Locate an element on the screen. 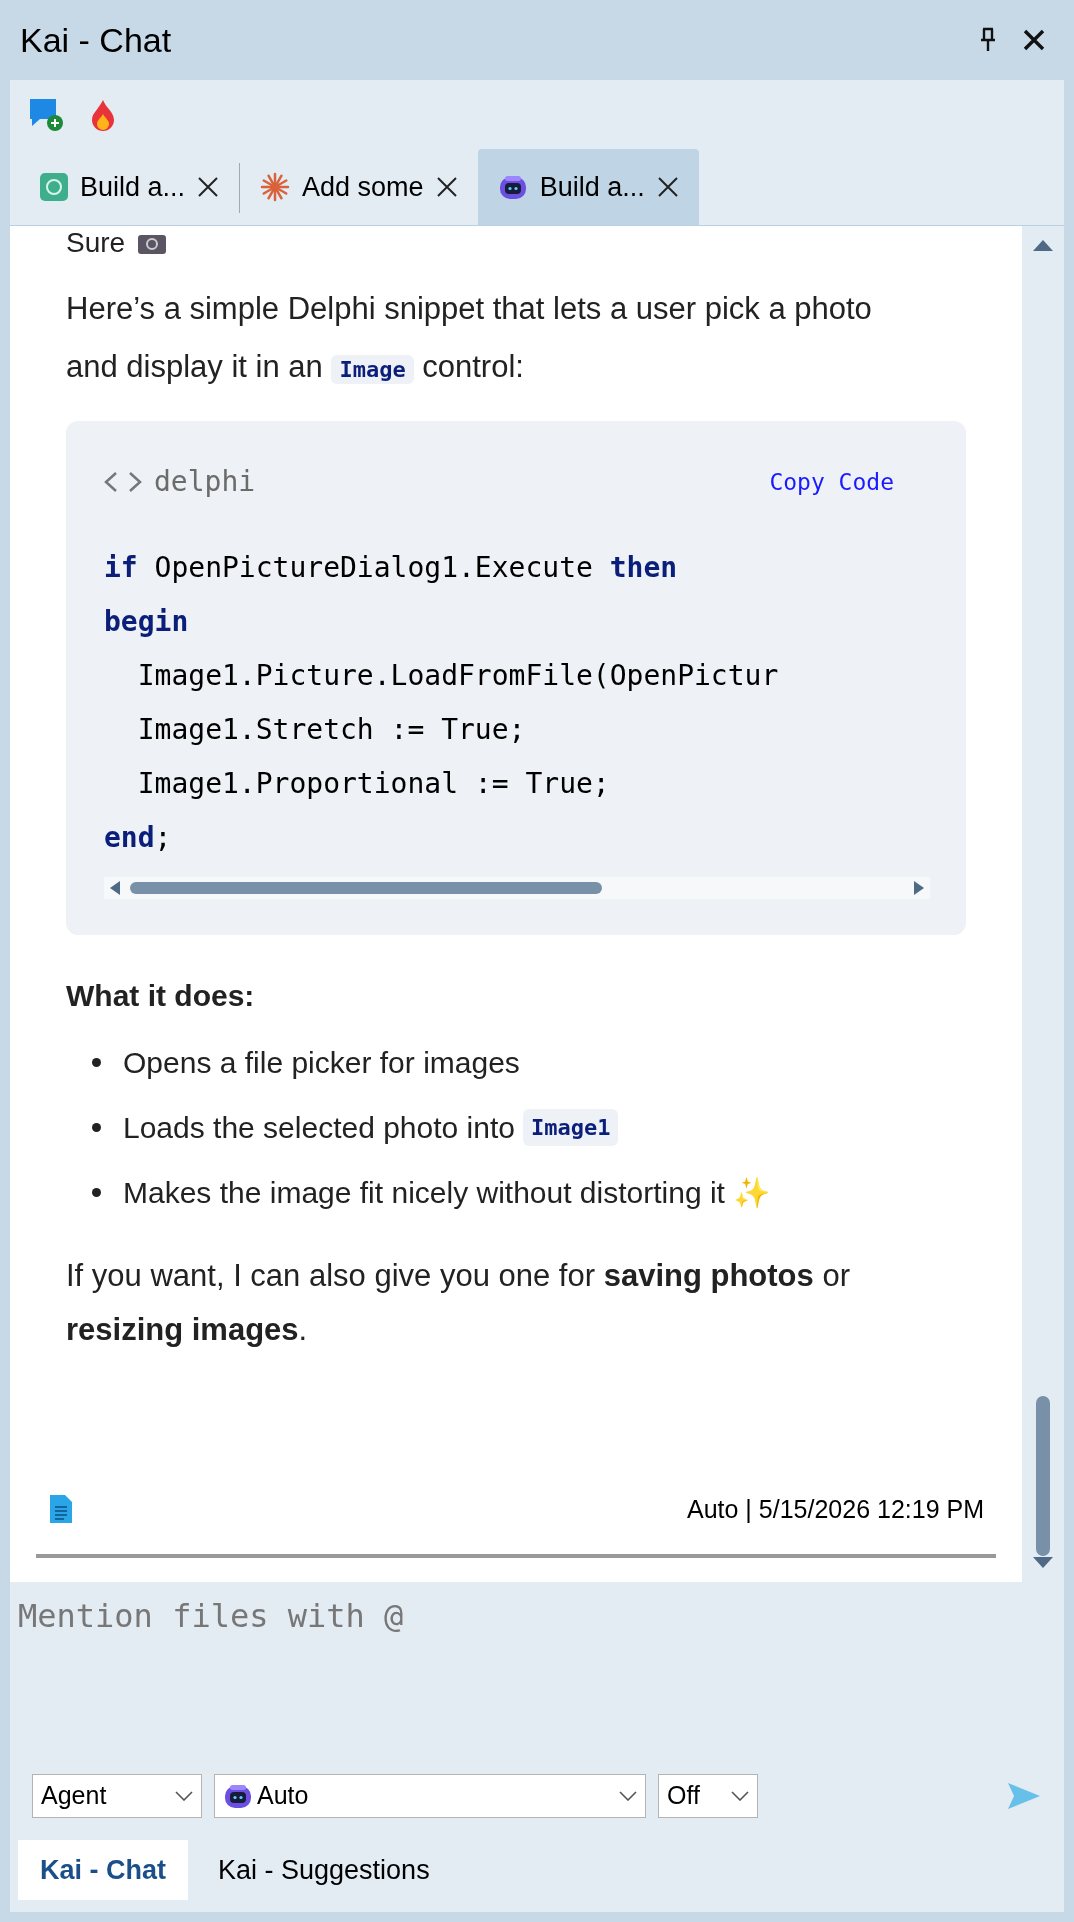 Image resolution: width=1074 pixels, height=1922 pixels. message-input: Mention files with @ is located at coordinates (537, 1612).